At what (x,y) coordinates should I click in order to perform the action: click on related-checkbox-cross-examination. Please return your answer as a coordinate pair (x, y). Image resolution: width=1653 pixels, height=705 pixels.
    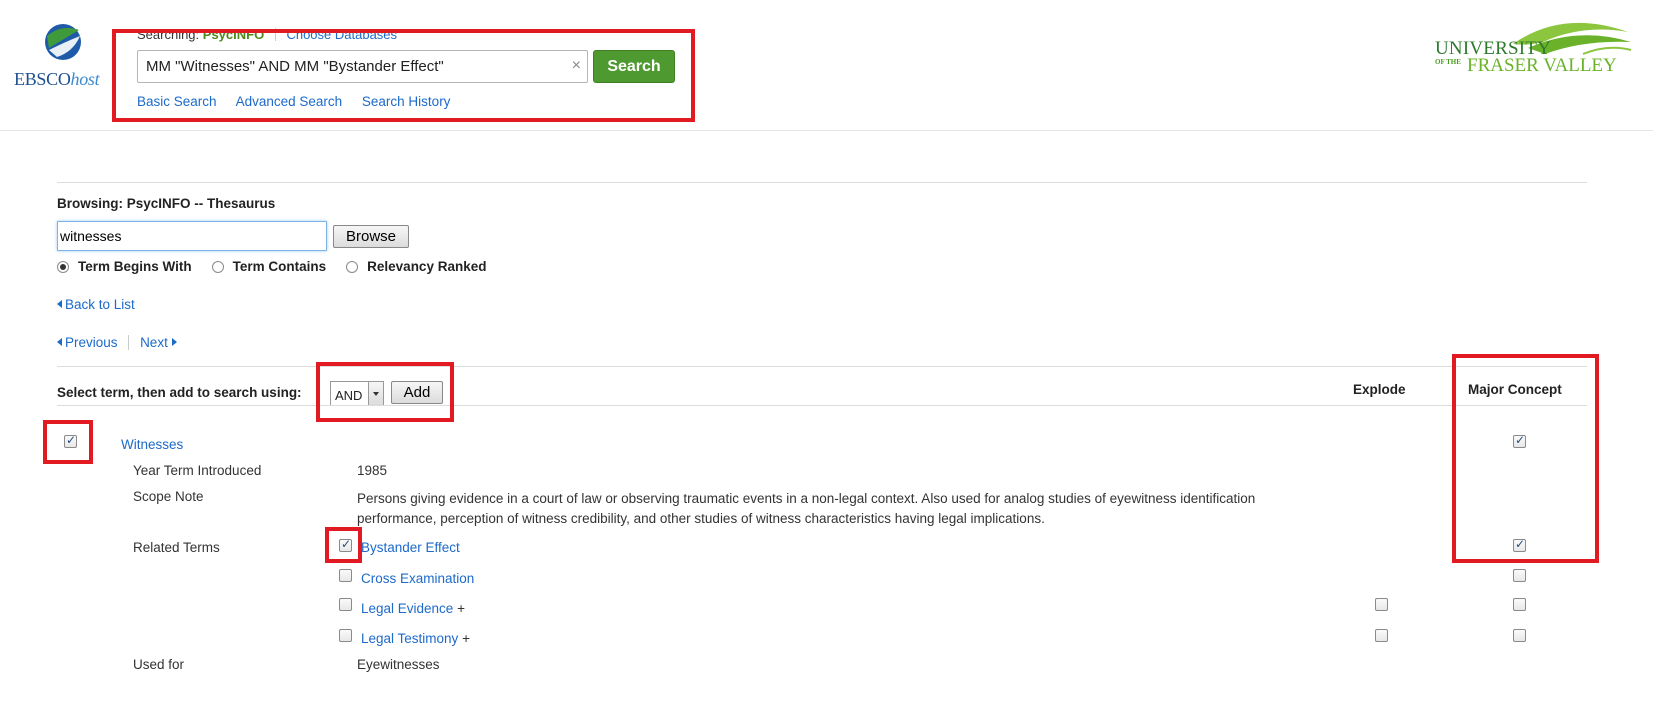
    Looking at the image, I should click on (345, 575).